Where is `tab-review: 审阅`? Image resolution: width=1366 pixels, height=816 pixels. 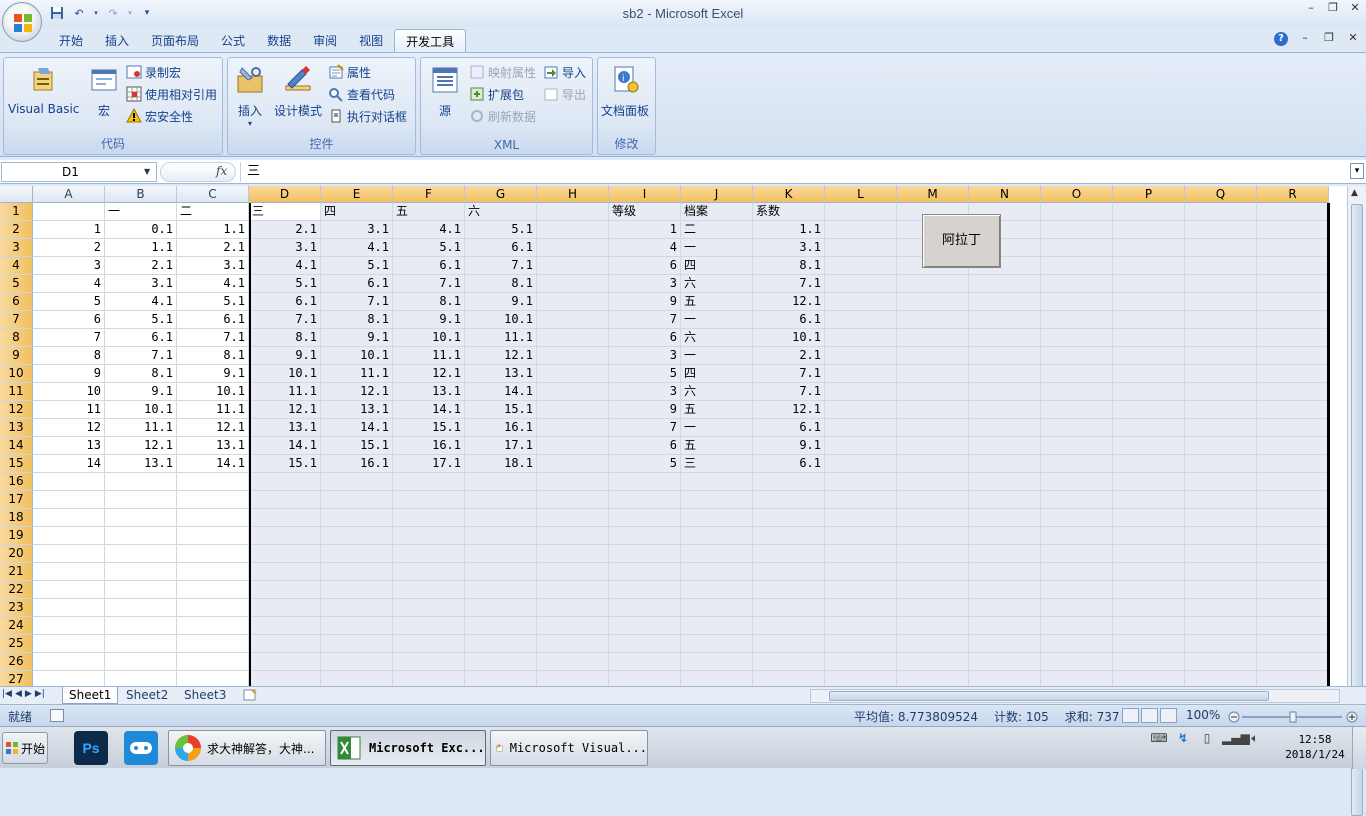
tab-review: 审阅 is located at coordinates (325, 41).